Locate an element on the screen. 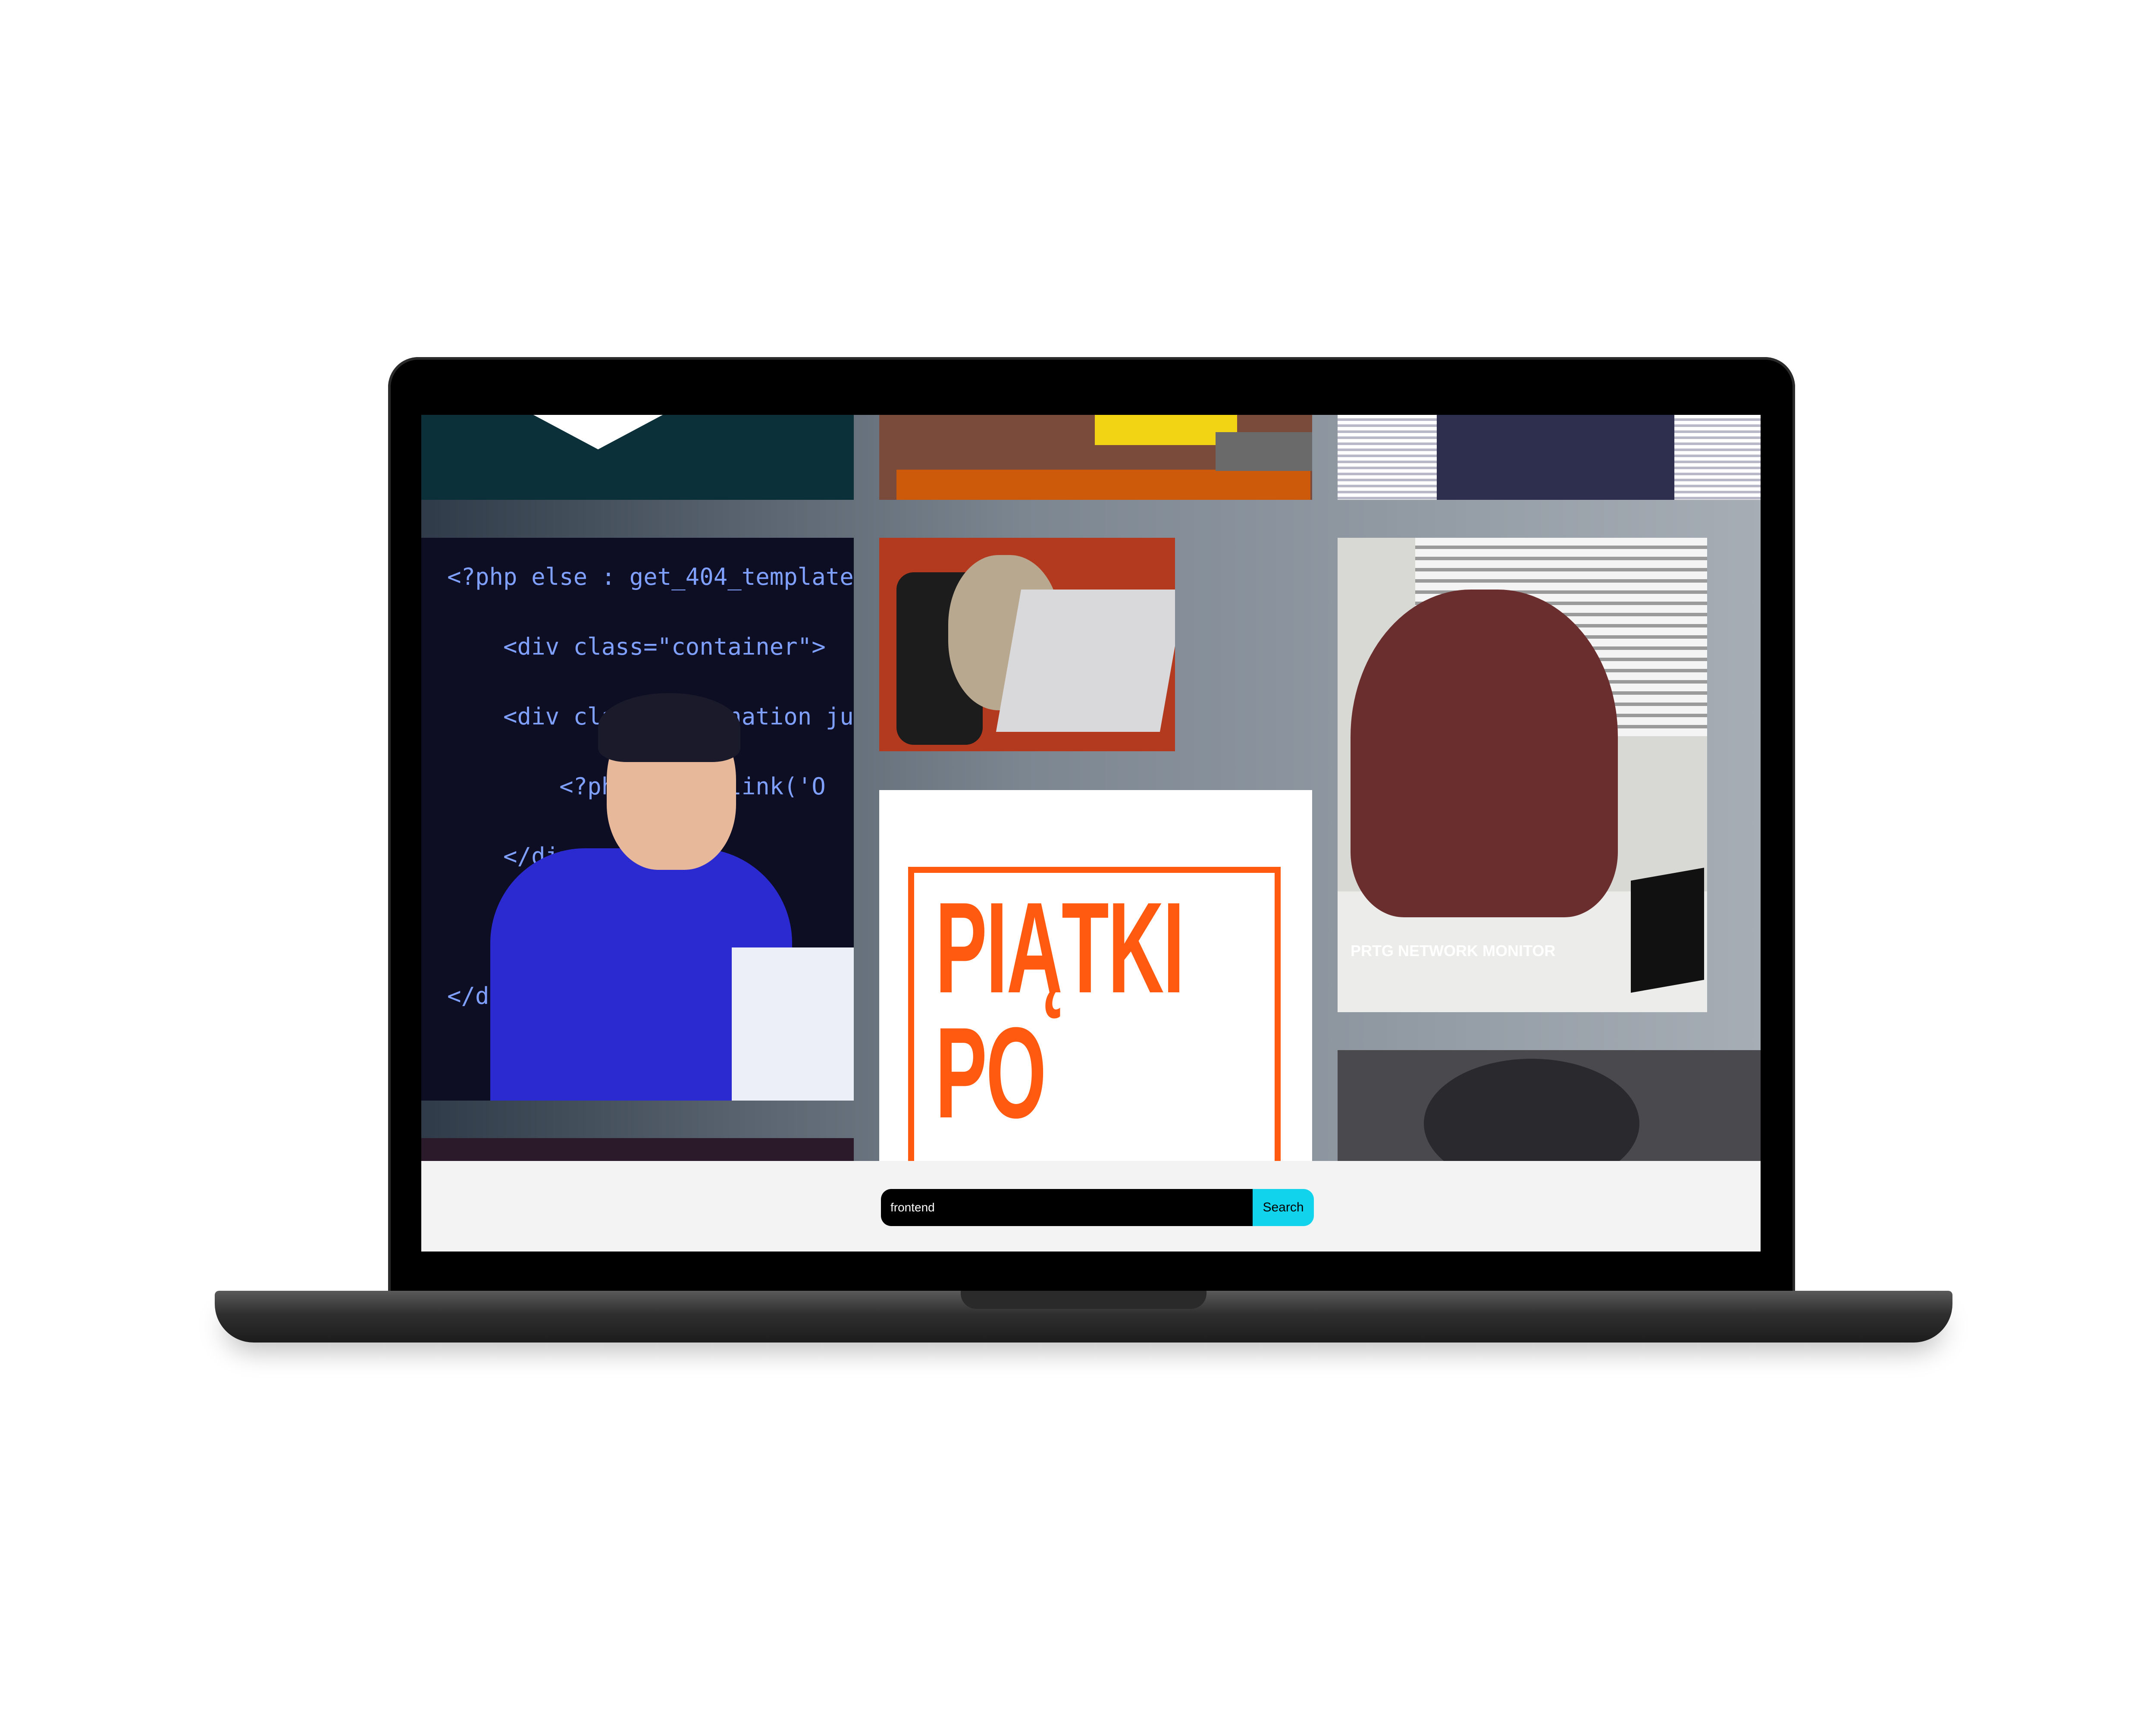 The height and width of the screenshot is (1719, 2156). gif-tile-monkey is located at coordinates (1027, 645).